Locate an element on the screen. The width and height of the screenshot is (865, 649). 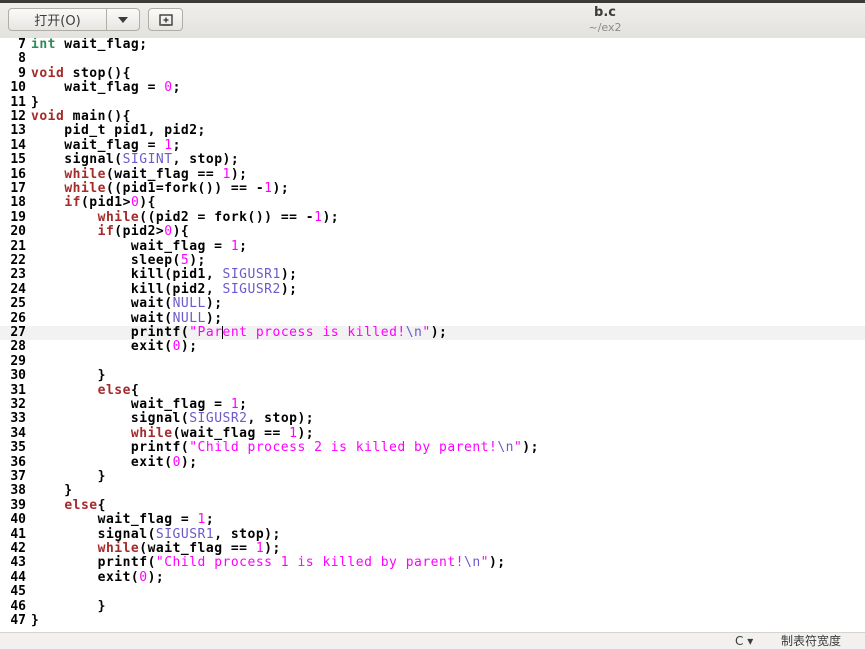
code-line: 12 void main(){ is located at coordinates (432, 116).